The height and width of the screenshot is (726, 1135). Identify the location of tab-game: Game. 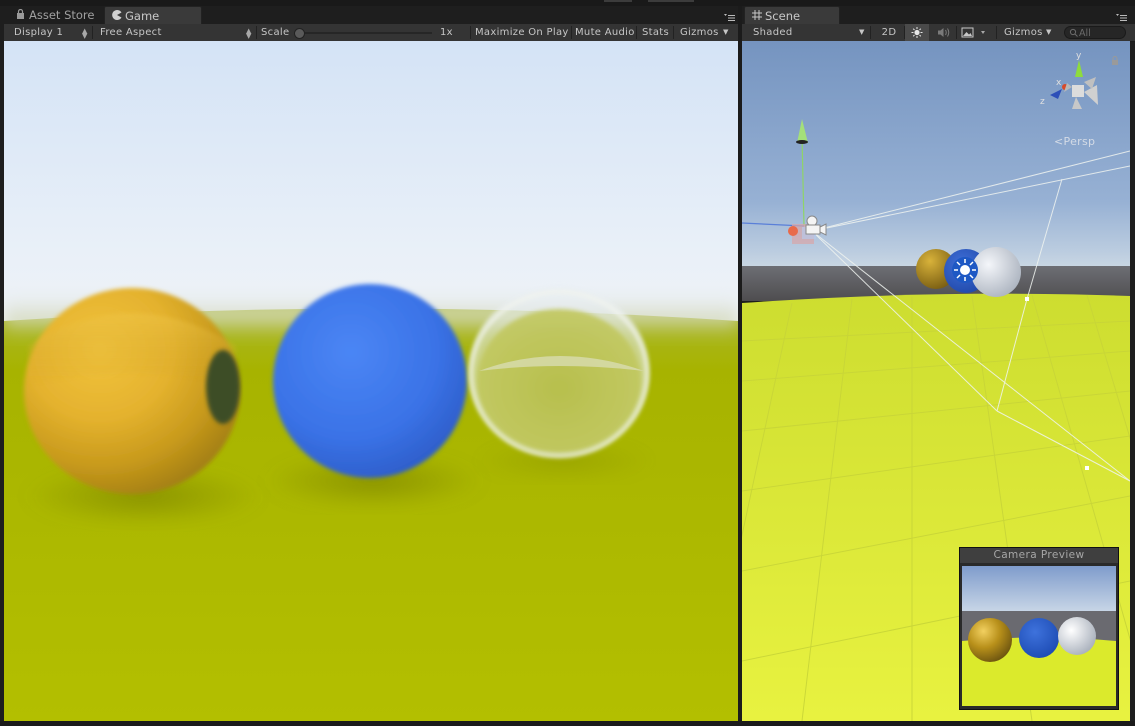
(153, 15).